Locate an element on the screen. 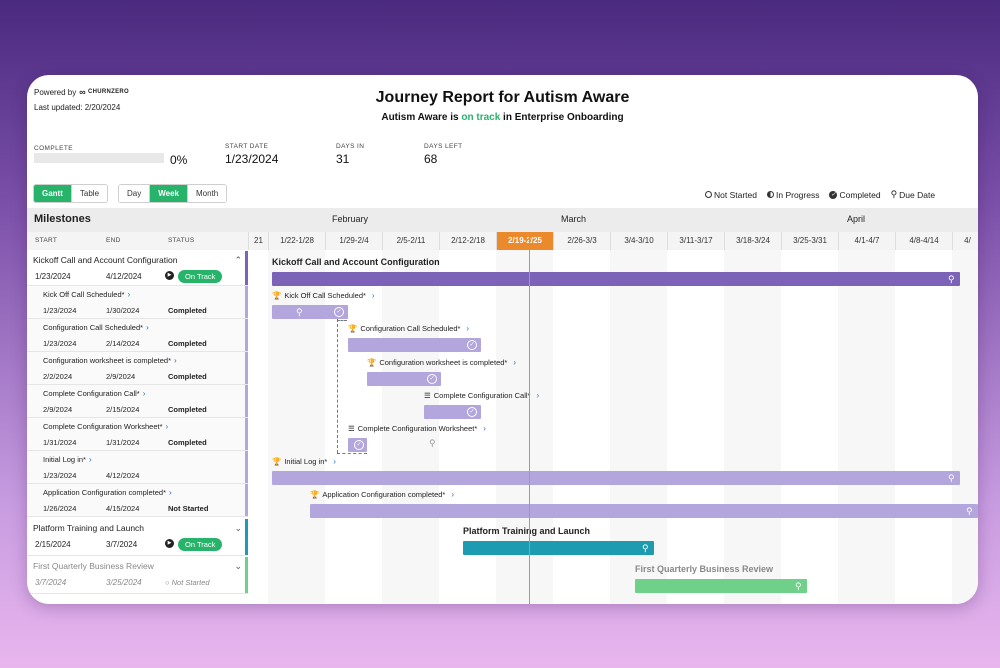 This screenshot has height=668, width=1000. bar-label-qbr: First Quarterly Business Review is located at coordinates (704, 569).